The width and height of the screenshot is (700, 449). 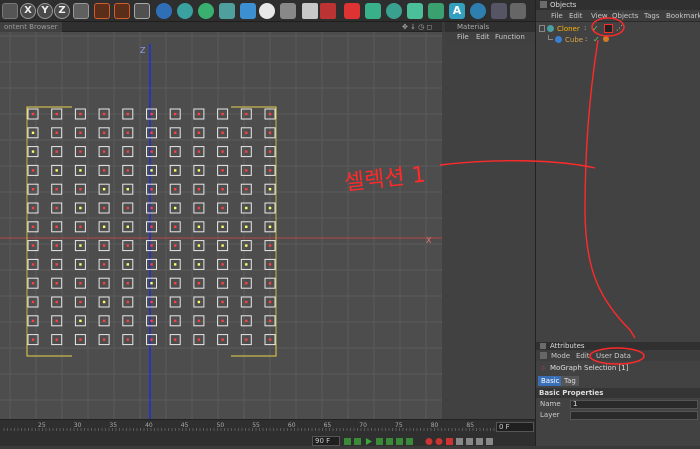 What do you see at coordinates (463, 37) in the screenshot?
I see `materials-menu-file: File` at bounding box center [463, 37].